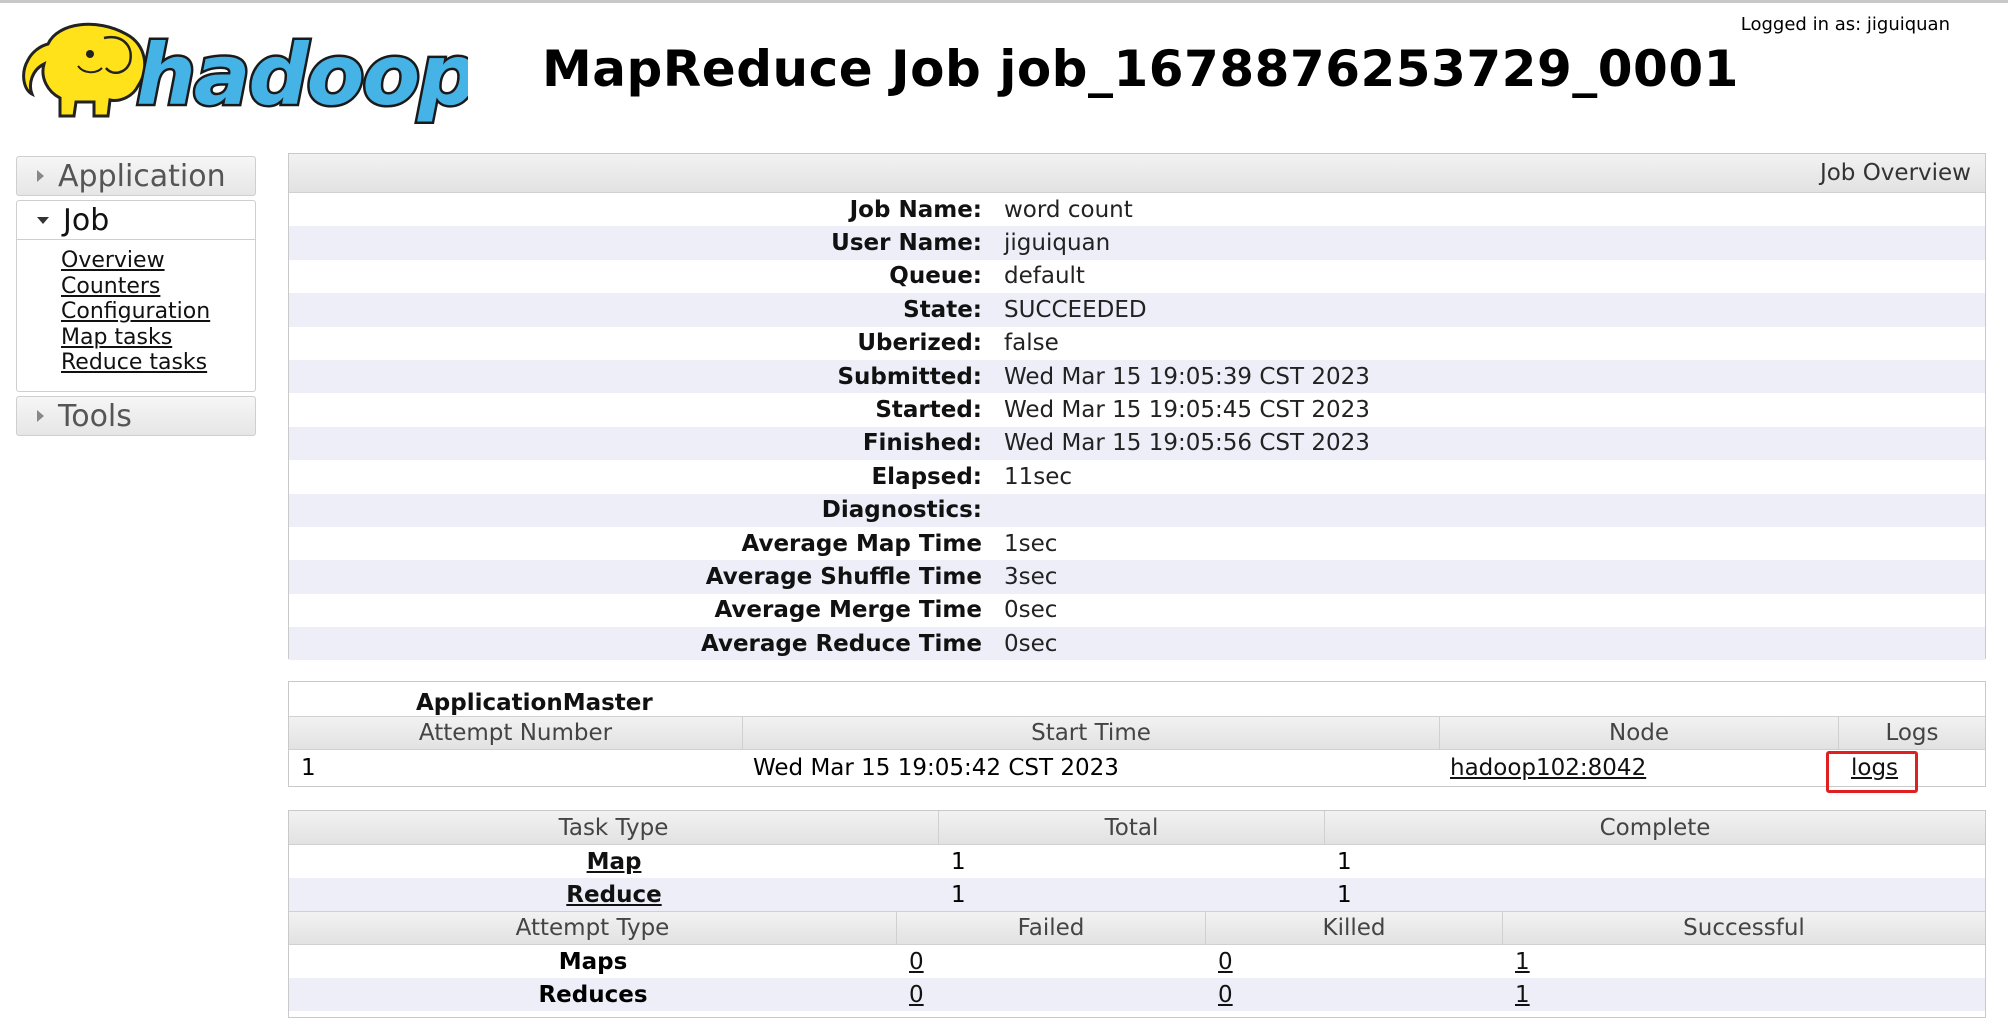 This screenshot has width=2008, height=1026. What do you see at coordinates (928, 410) in the screenshot?
I see `info-key: Started:` at bounding box center [928, 410].